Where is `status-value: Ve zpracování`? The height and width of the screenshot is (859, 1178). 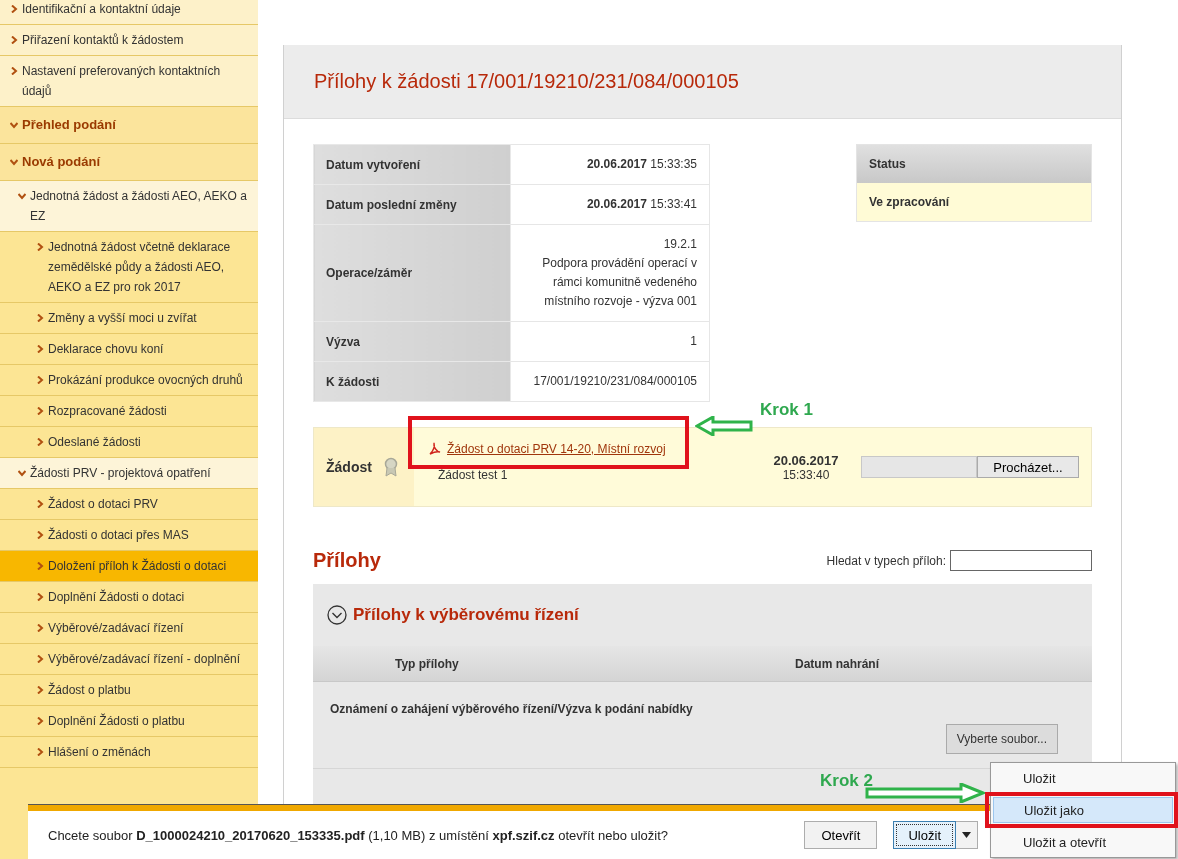
status-value: Ve zpracování is located at coordinates (974, 202).